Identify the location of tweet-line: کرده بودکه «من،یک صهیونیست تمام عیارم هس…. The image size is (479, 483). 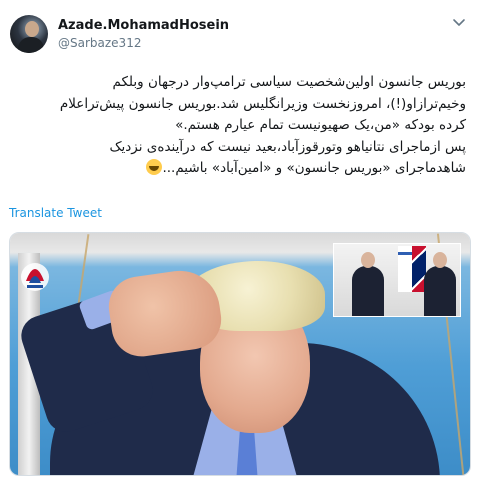
(320, 125).